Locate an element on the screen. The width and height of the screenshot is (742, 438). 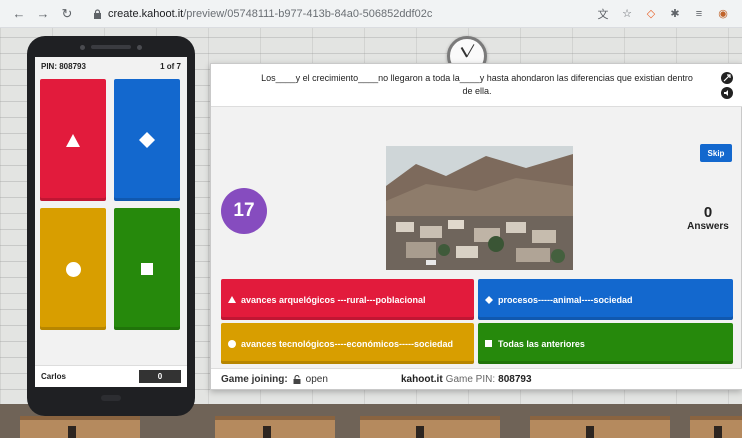
game-joining-state: open is located at coordinates (316, 379).